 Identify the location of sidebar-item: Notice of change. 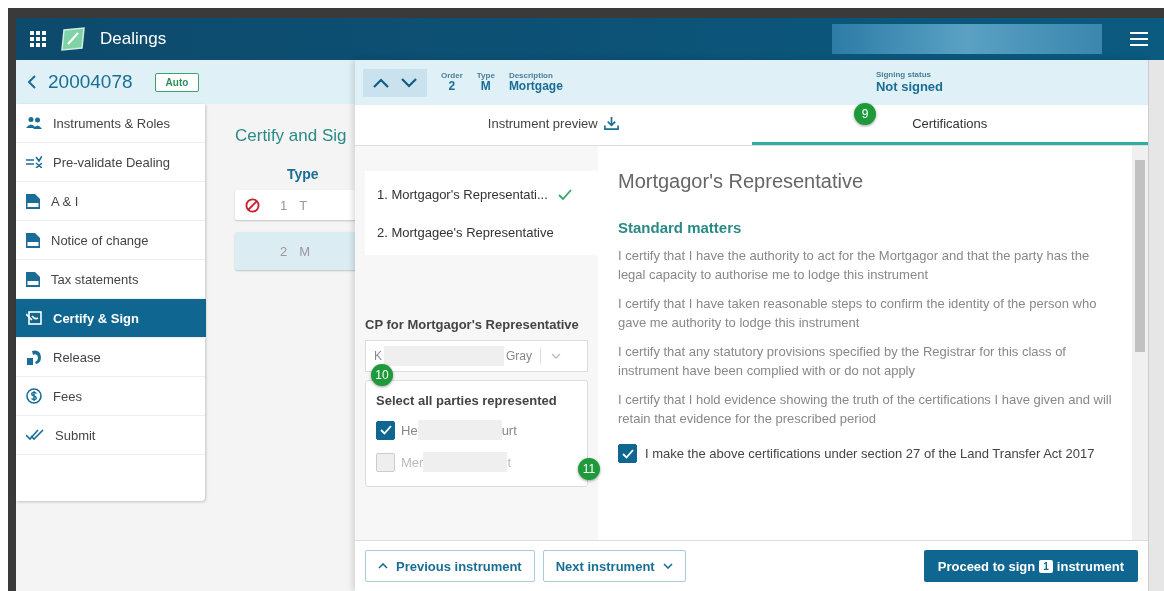
(110, 240).